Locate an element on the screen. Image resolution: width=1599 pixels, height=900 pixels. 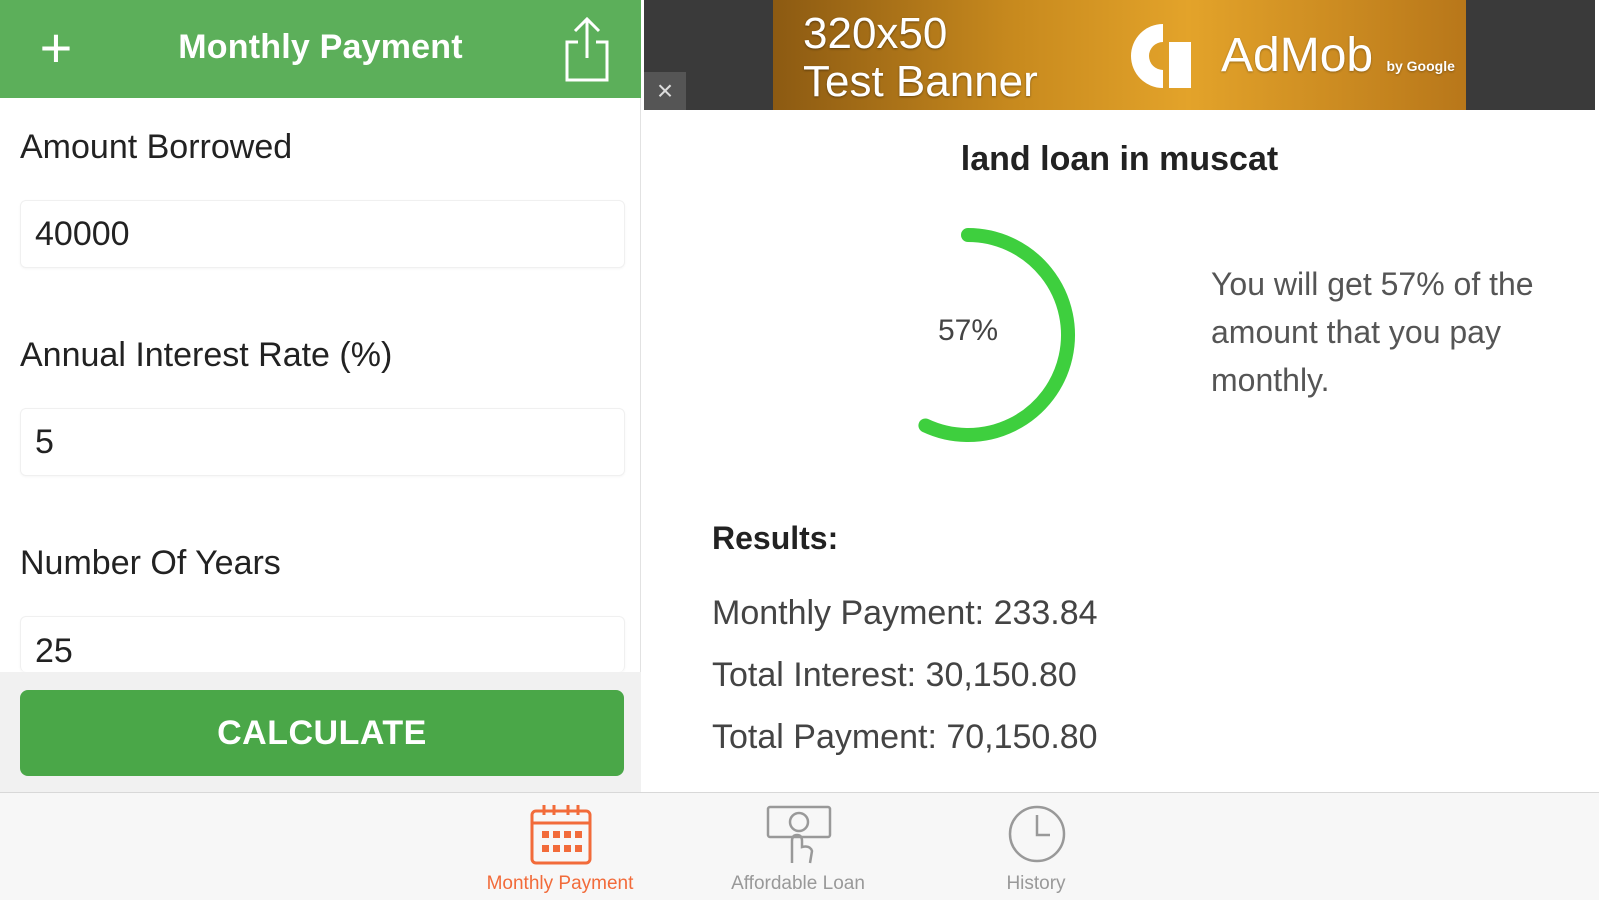
loan-title: land loan in muscat is located at coordinates (1119, 159).